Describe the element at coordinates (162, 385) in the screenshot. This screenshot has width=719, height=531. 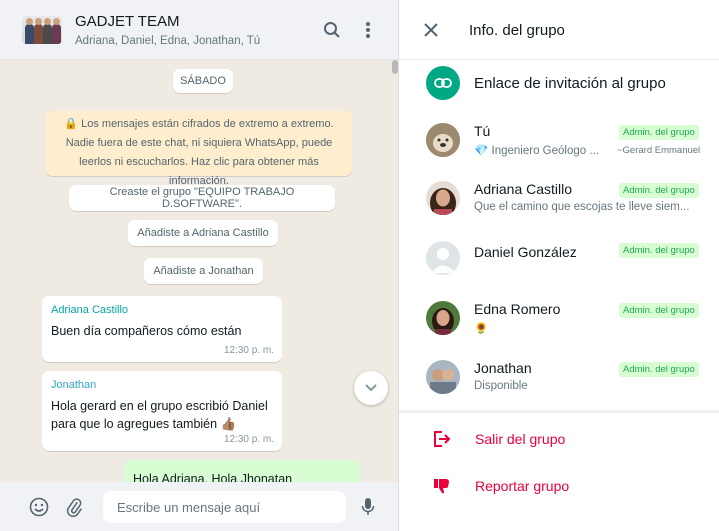
I see `message-sender: Jonathan` at that location.